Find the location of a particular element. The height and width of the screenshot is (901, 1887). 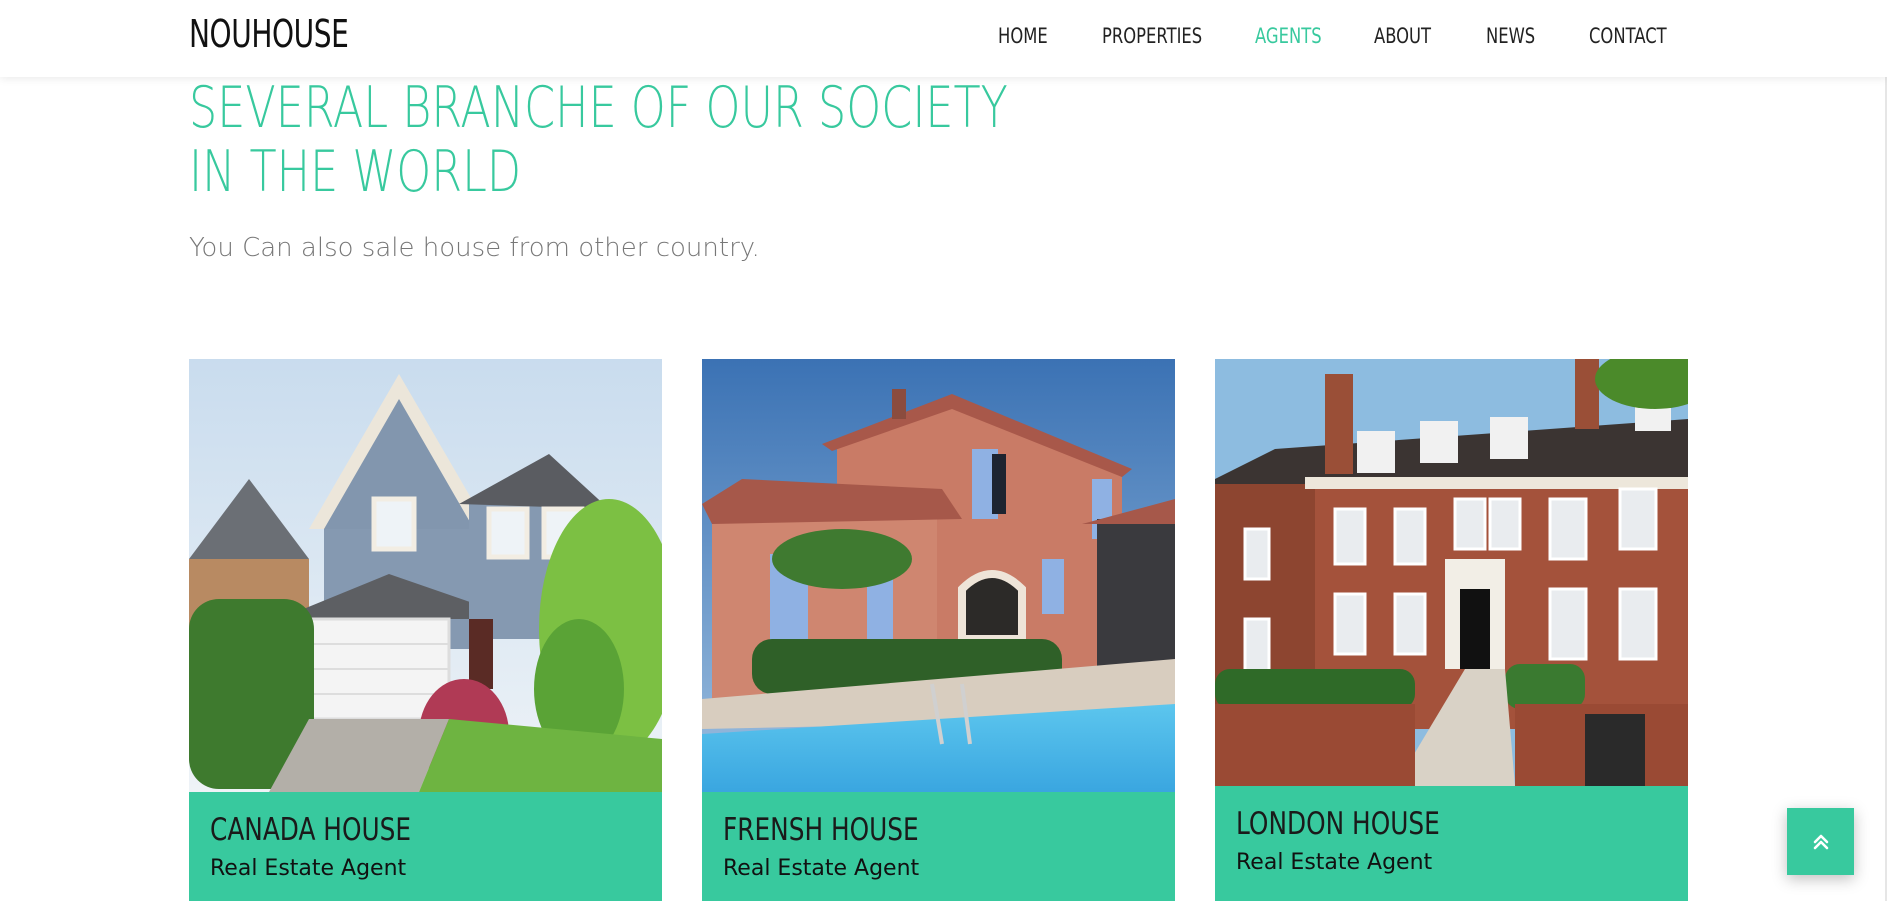

card-caption: FRENSH HOUSE Real Estate Agent is located at coordinates (938, 846).